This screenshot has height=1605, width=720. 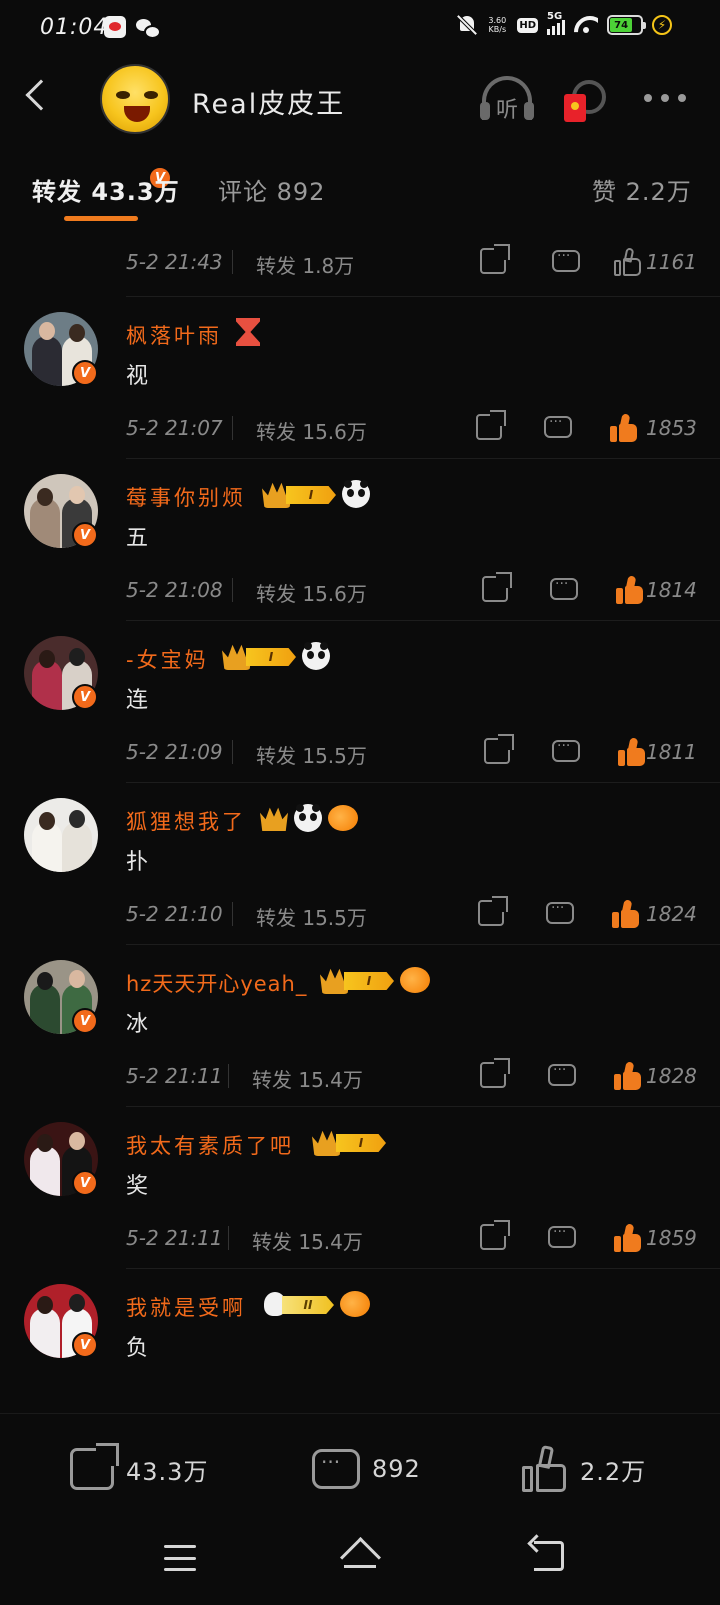 What do you see at coordinates (671, 1238) in the screenshot?
I see `like-count: 1859` at bounding box center [671, 1238].